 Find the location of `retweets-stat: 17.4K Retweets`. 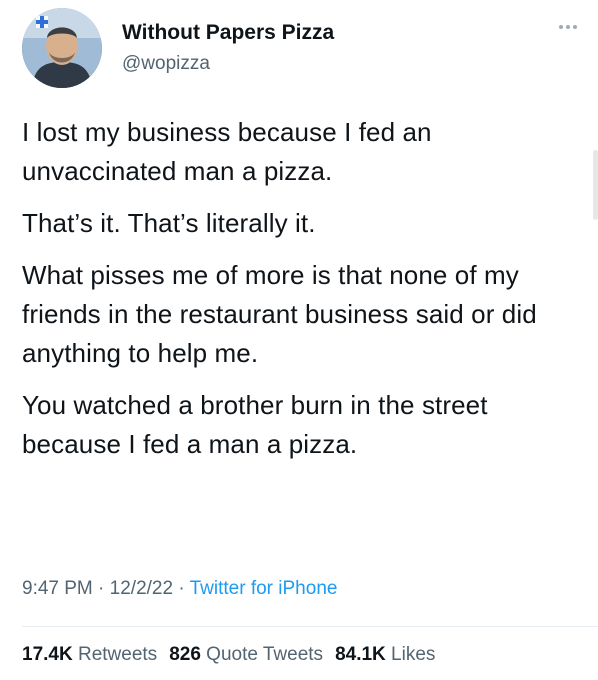

retweets-stat: 17.4K Retweets is located at coordinates (89, 654).